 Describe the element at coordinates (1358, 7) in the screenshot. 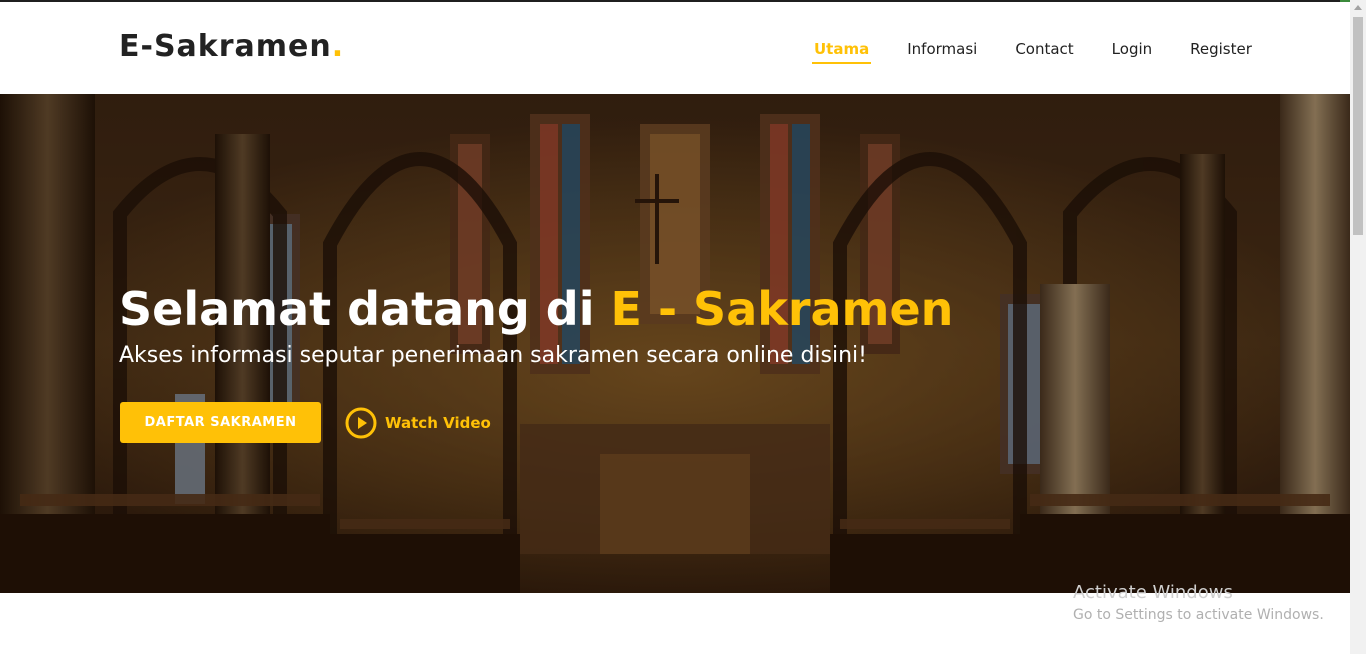

I see `scroll-up-arrow-icon` at that location.